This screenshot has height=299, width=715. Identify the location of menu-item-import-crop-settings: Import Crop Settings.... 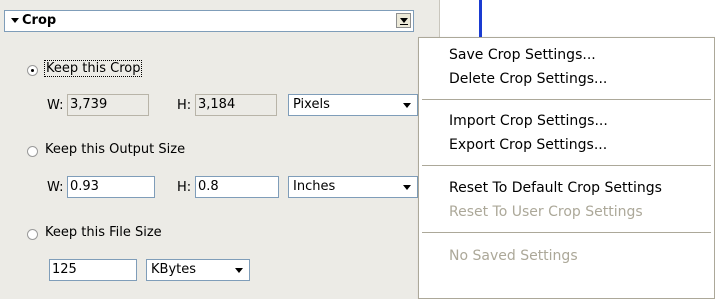
(528, 121).